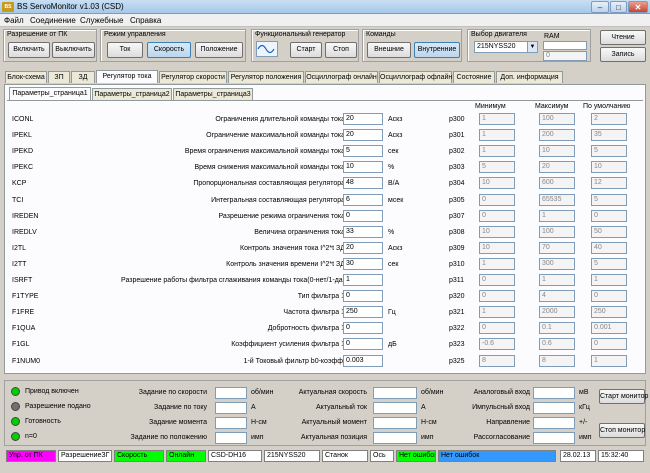 Image resolution: width=650 pixels, height=473 pixels. What do you see at coordinates (363, 151) in the screenshot?
I see `param-value-input: 5` at bounding box center [363, 151].